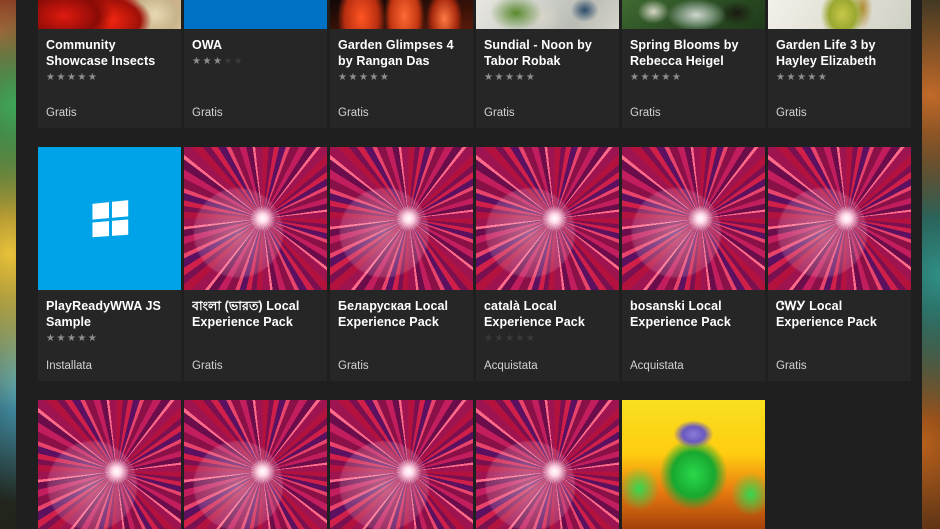 The width and height of the screenshot is (940, 529). Describe the element at coordinates (680, 314) in the screenshot. I see `product-title: bosanski Local Experience Pack` at that location.